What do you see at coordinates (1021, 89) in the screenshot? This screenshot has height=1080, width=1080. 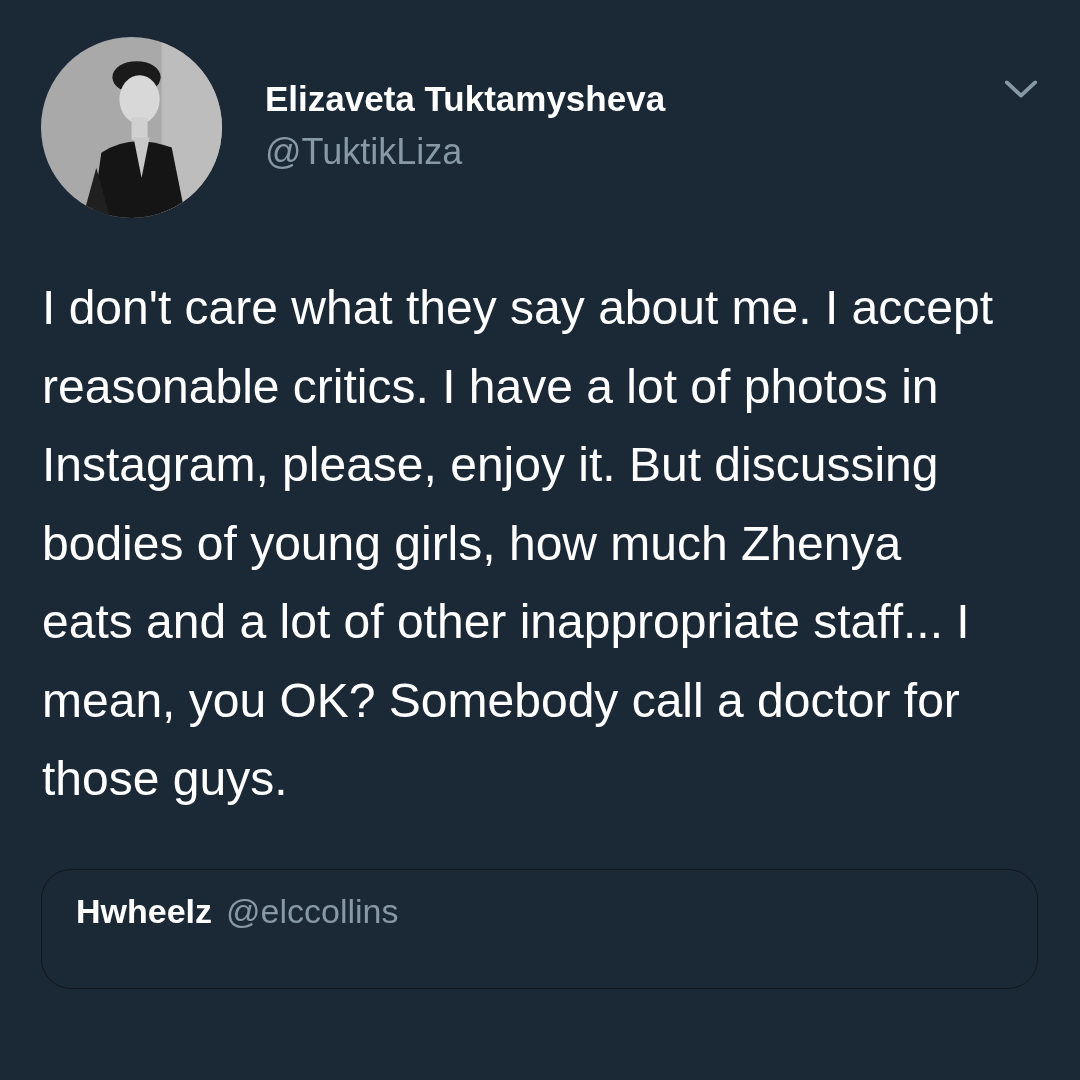 I see `chevron-down-icon` at bounding box center [1021, 89].